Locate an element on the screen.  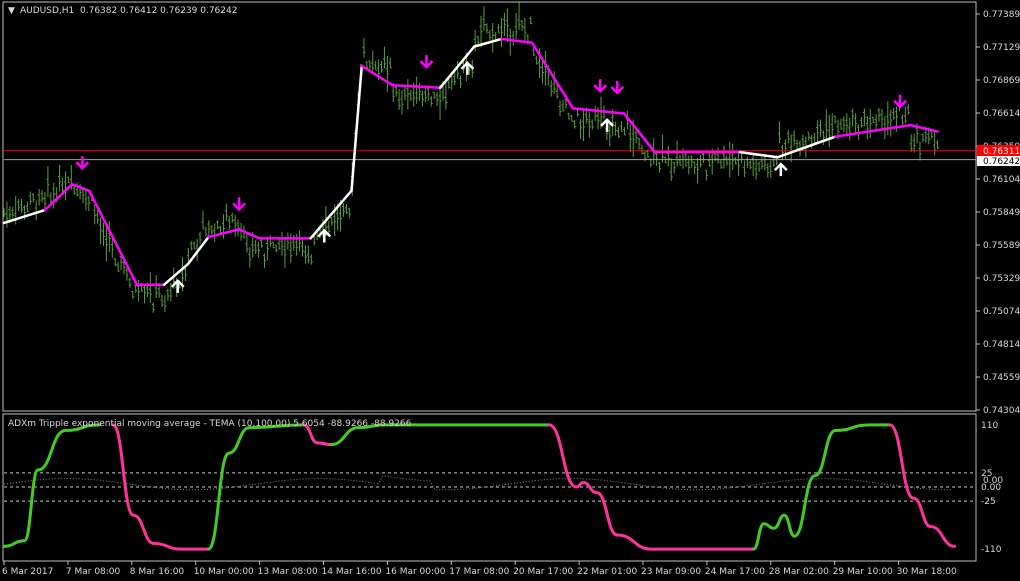
price-tick-label: 0.77389 is located at coordinates (1001, 15).